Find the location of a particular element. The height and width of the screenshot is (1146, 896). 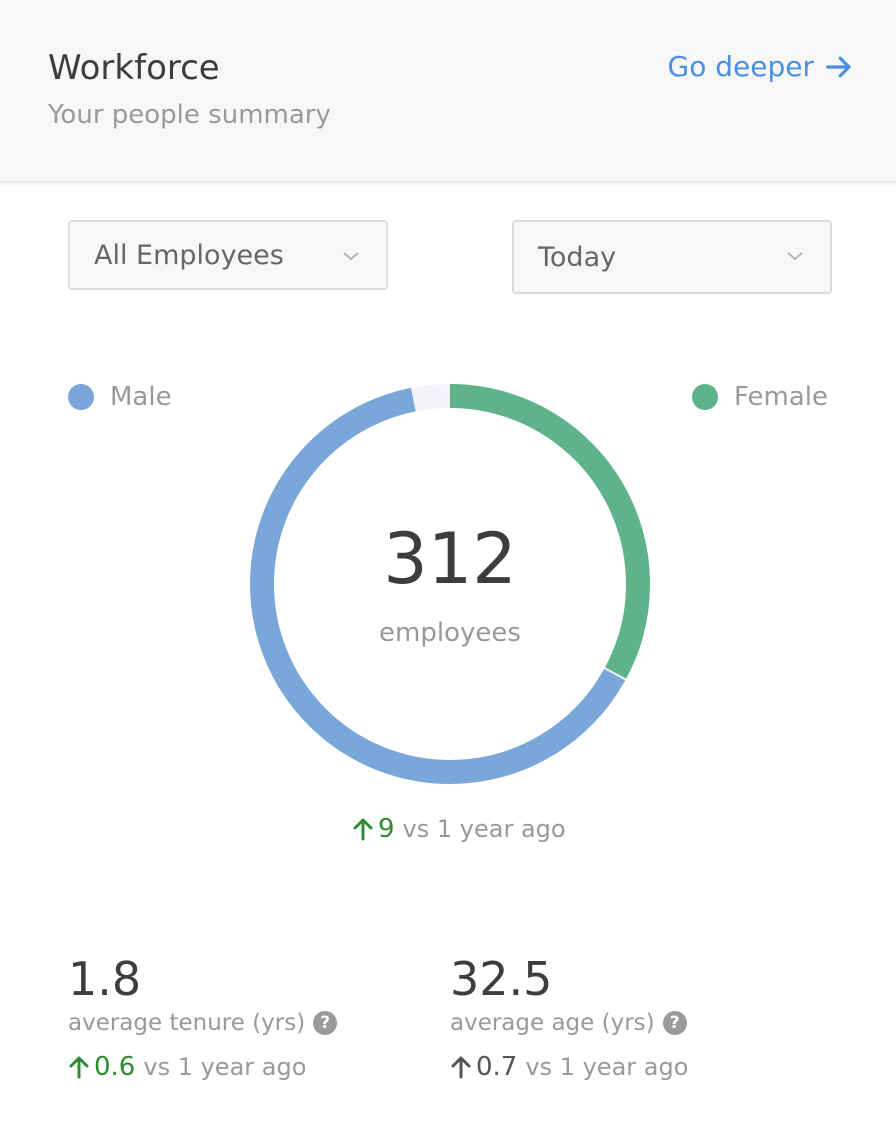

page-title: Workforce is located at coordinates (134, 68).